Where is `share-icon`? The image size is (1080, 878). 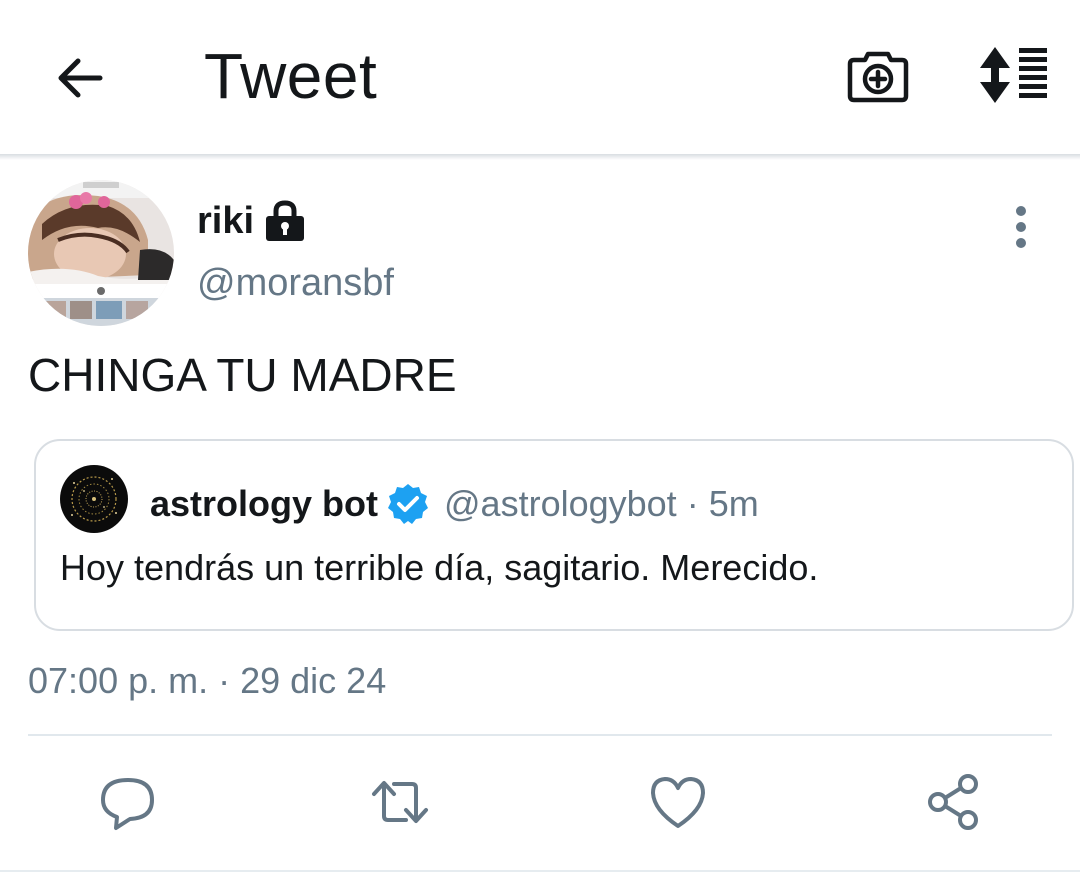 share-icon is located at coordinates (953, 802).